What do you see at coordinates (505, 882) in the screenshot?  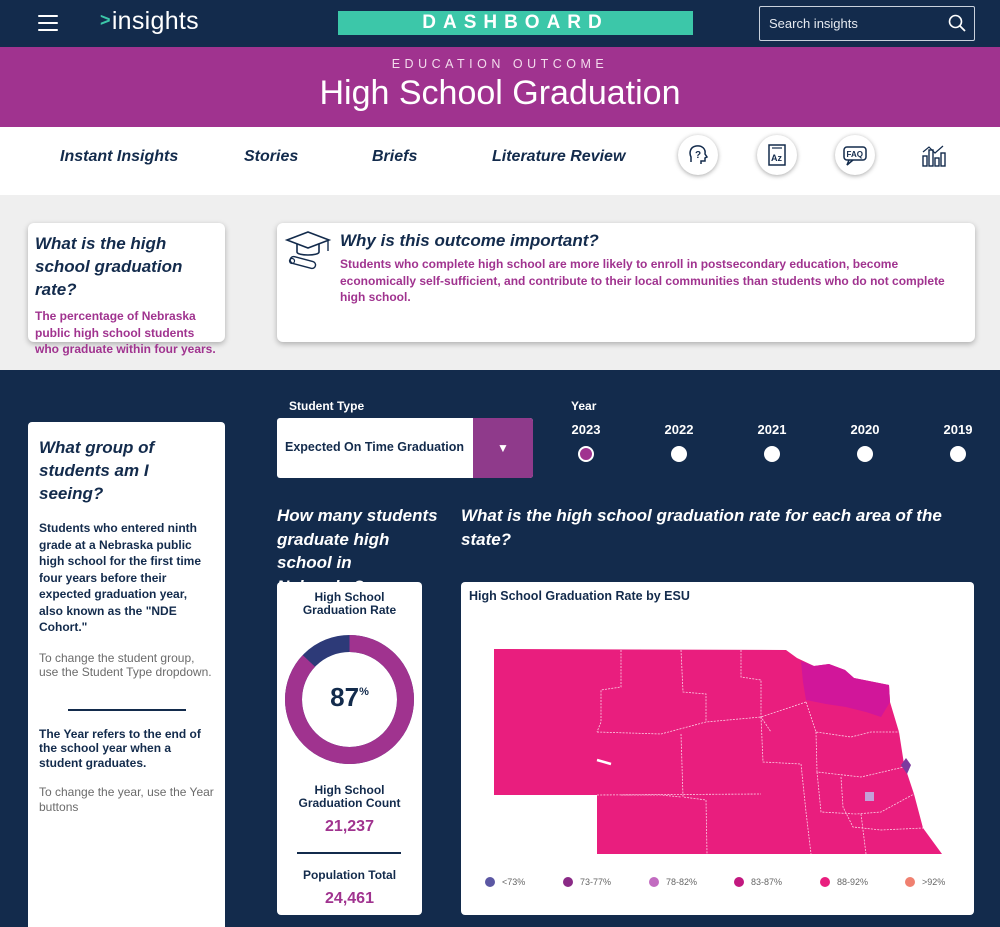 I see `legend-item: <73%` at bounding box center [505, 882].